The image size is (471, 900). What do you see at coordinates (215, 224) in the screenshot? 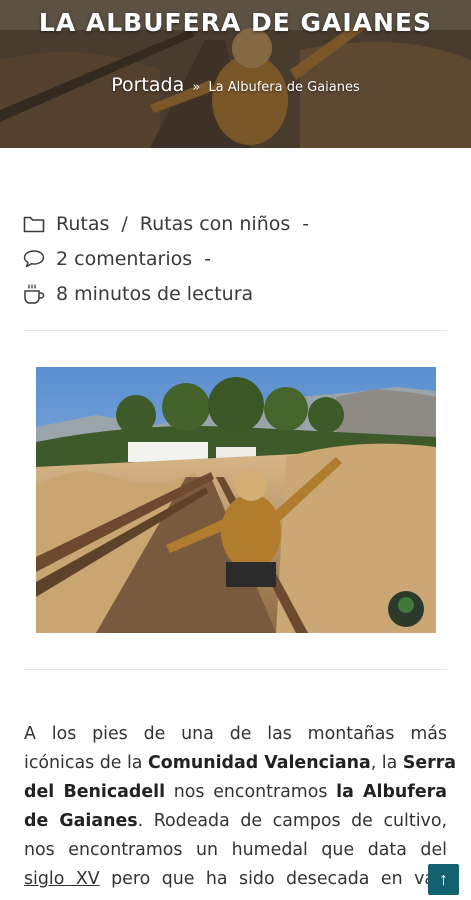
I see `category-link-rutas-con-ninos: Rutas con niños` at bounding box center [215, 224].